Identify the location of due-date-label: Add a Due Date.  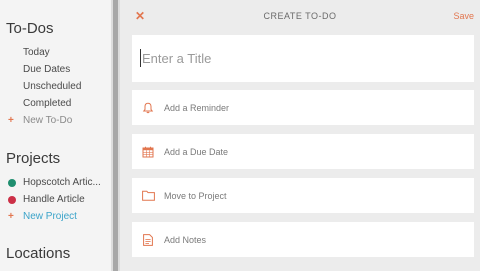
(196, 151).